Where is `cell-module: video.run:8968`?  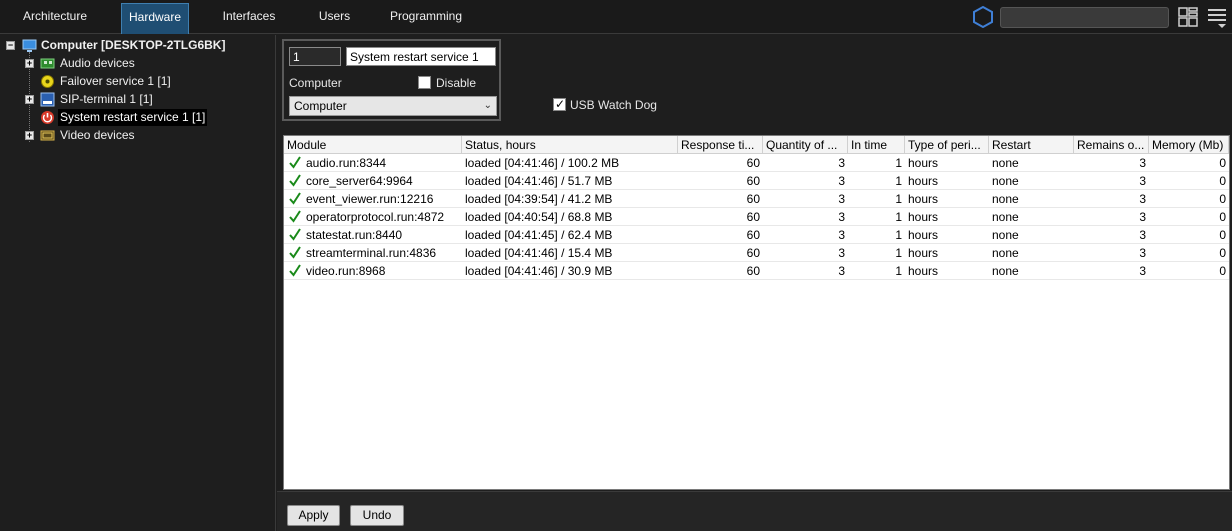
cell-module: video.run:8968 is located at coordinates (346, 271).